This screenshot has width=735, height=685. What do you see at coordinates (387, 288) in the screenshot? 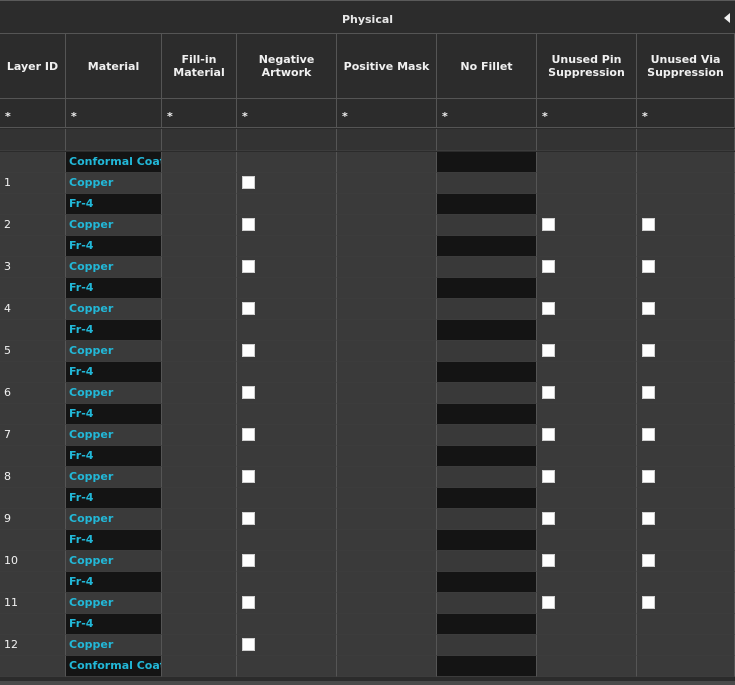
I see `row-7-pos-mask-cell` at bounding box center [387, 288].